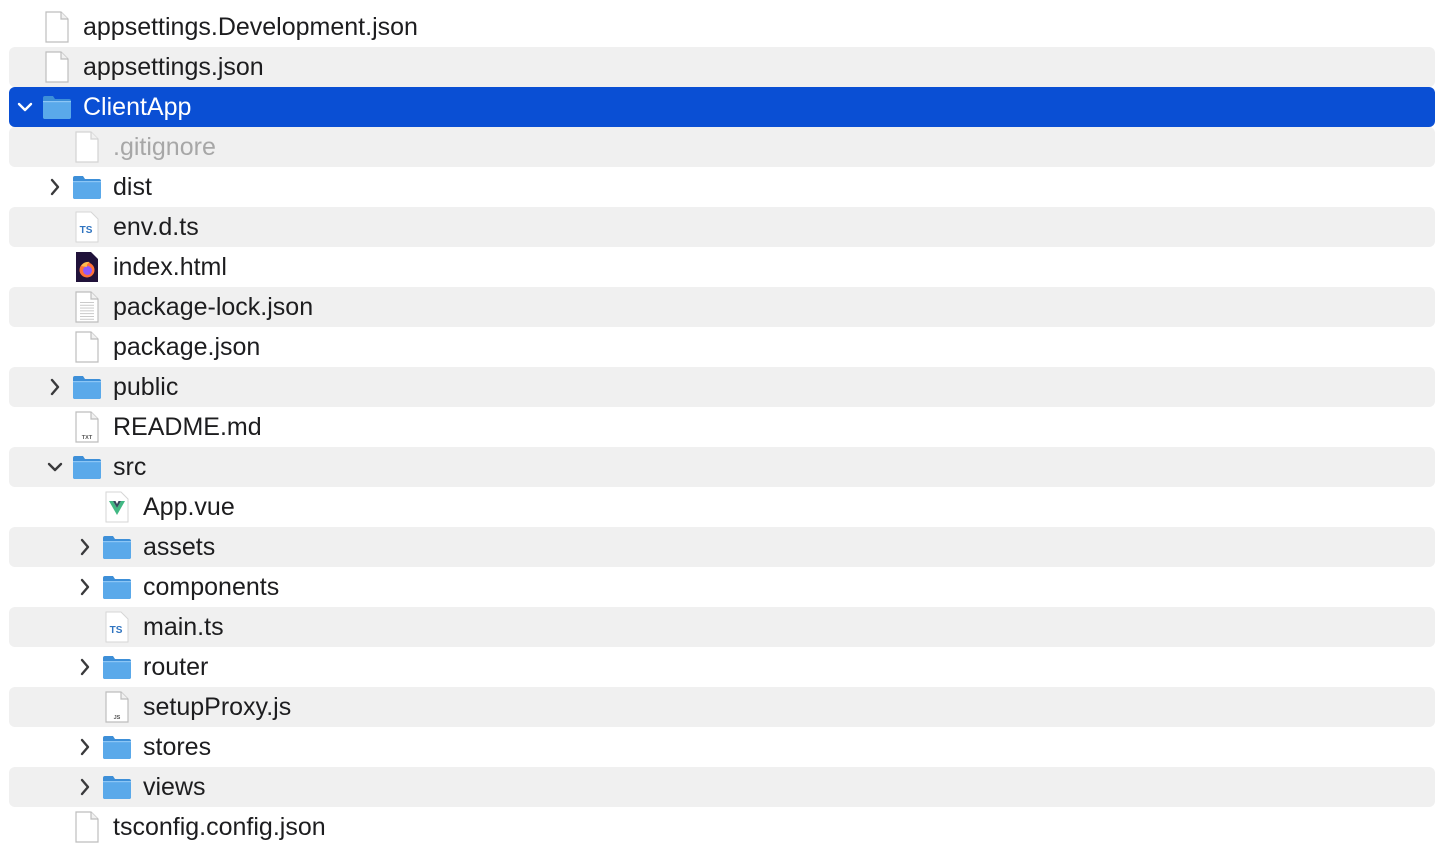 The width and height of the screenshot is (1436, 843). I want to click on item-name: assets, so click(179, 547).